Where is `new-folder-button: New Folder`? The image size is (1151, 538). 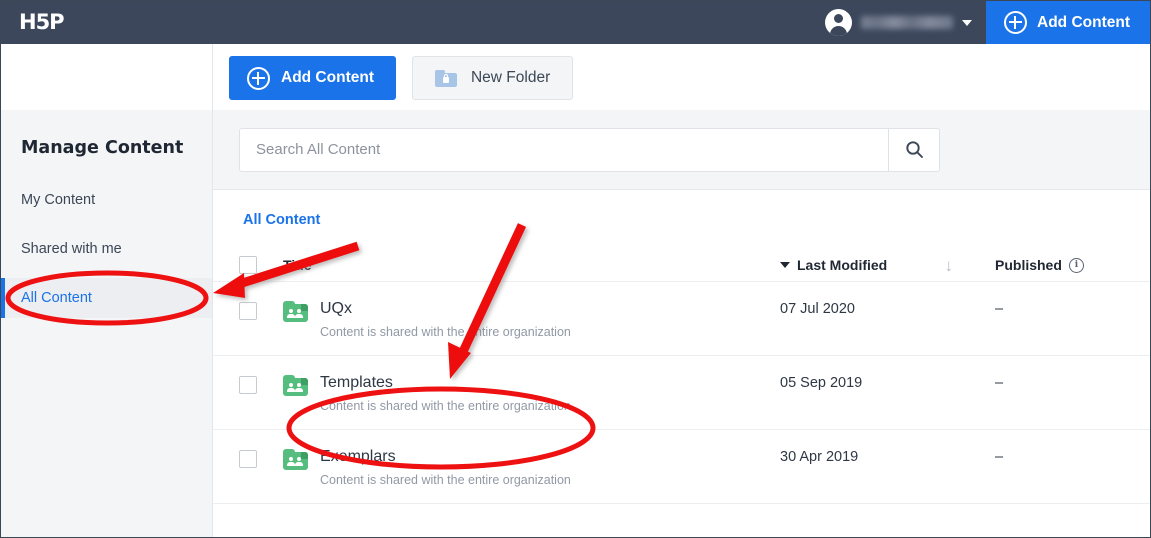
new-folder-button: New Folder is located at coordinates (492, 78).